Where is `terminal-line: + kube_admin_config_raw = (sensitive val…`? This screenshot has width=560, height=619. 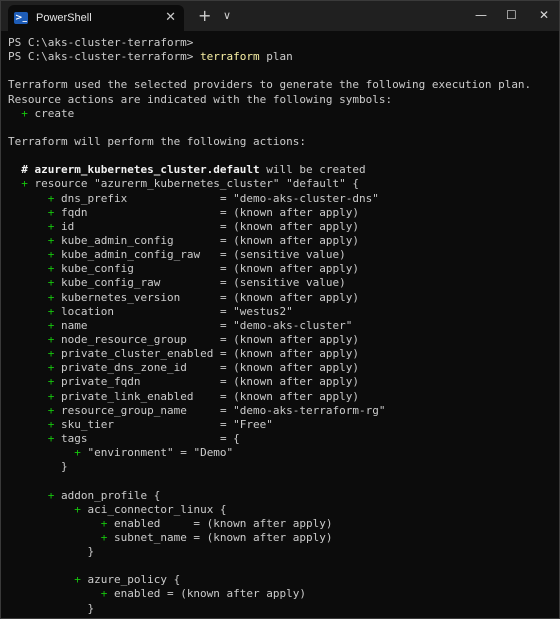
terminal-line: + kube_admin_config_raw = (sensitive val… is located at coordinates (283, 255).